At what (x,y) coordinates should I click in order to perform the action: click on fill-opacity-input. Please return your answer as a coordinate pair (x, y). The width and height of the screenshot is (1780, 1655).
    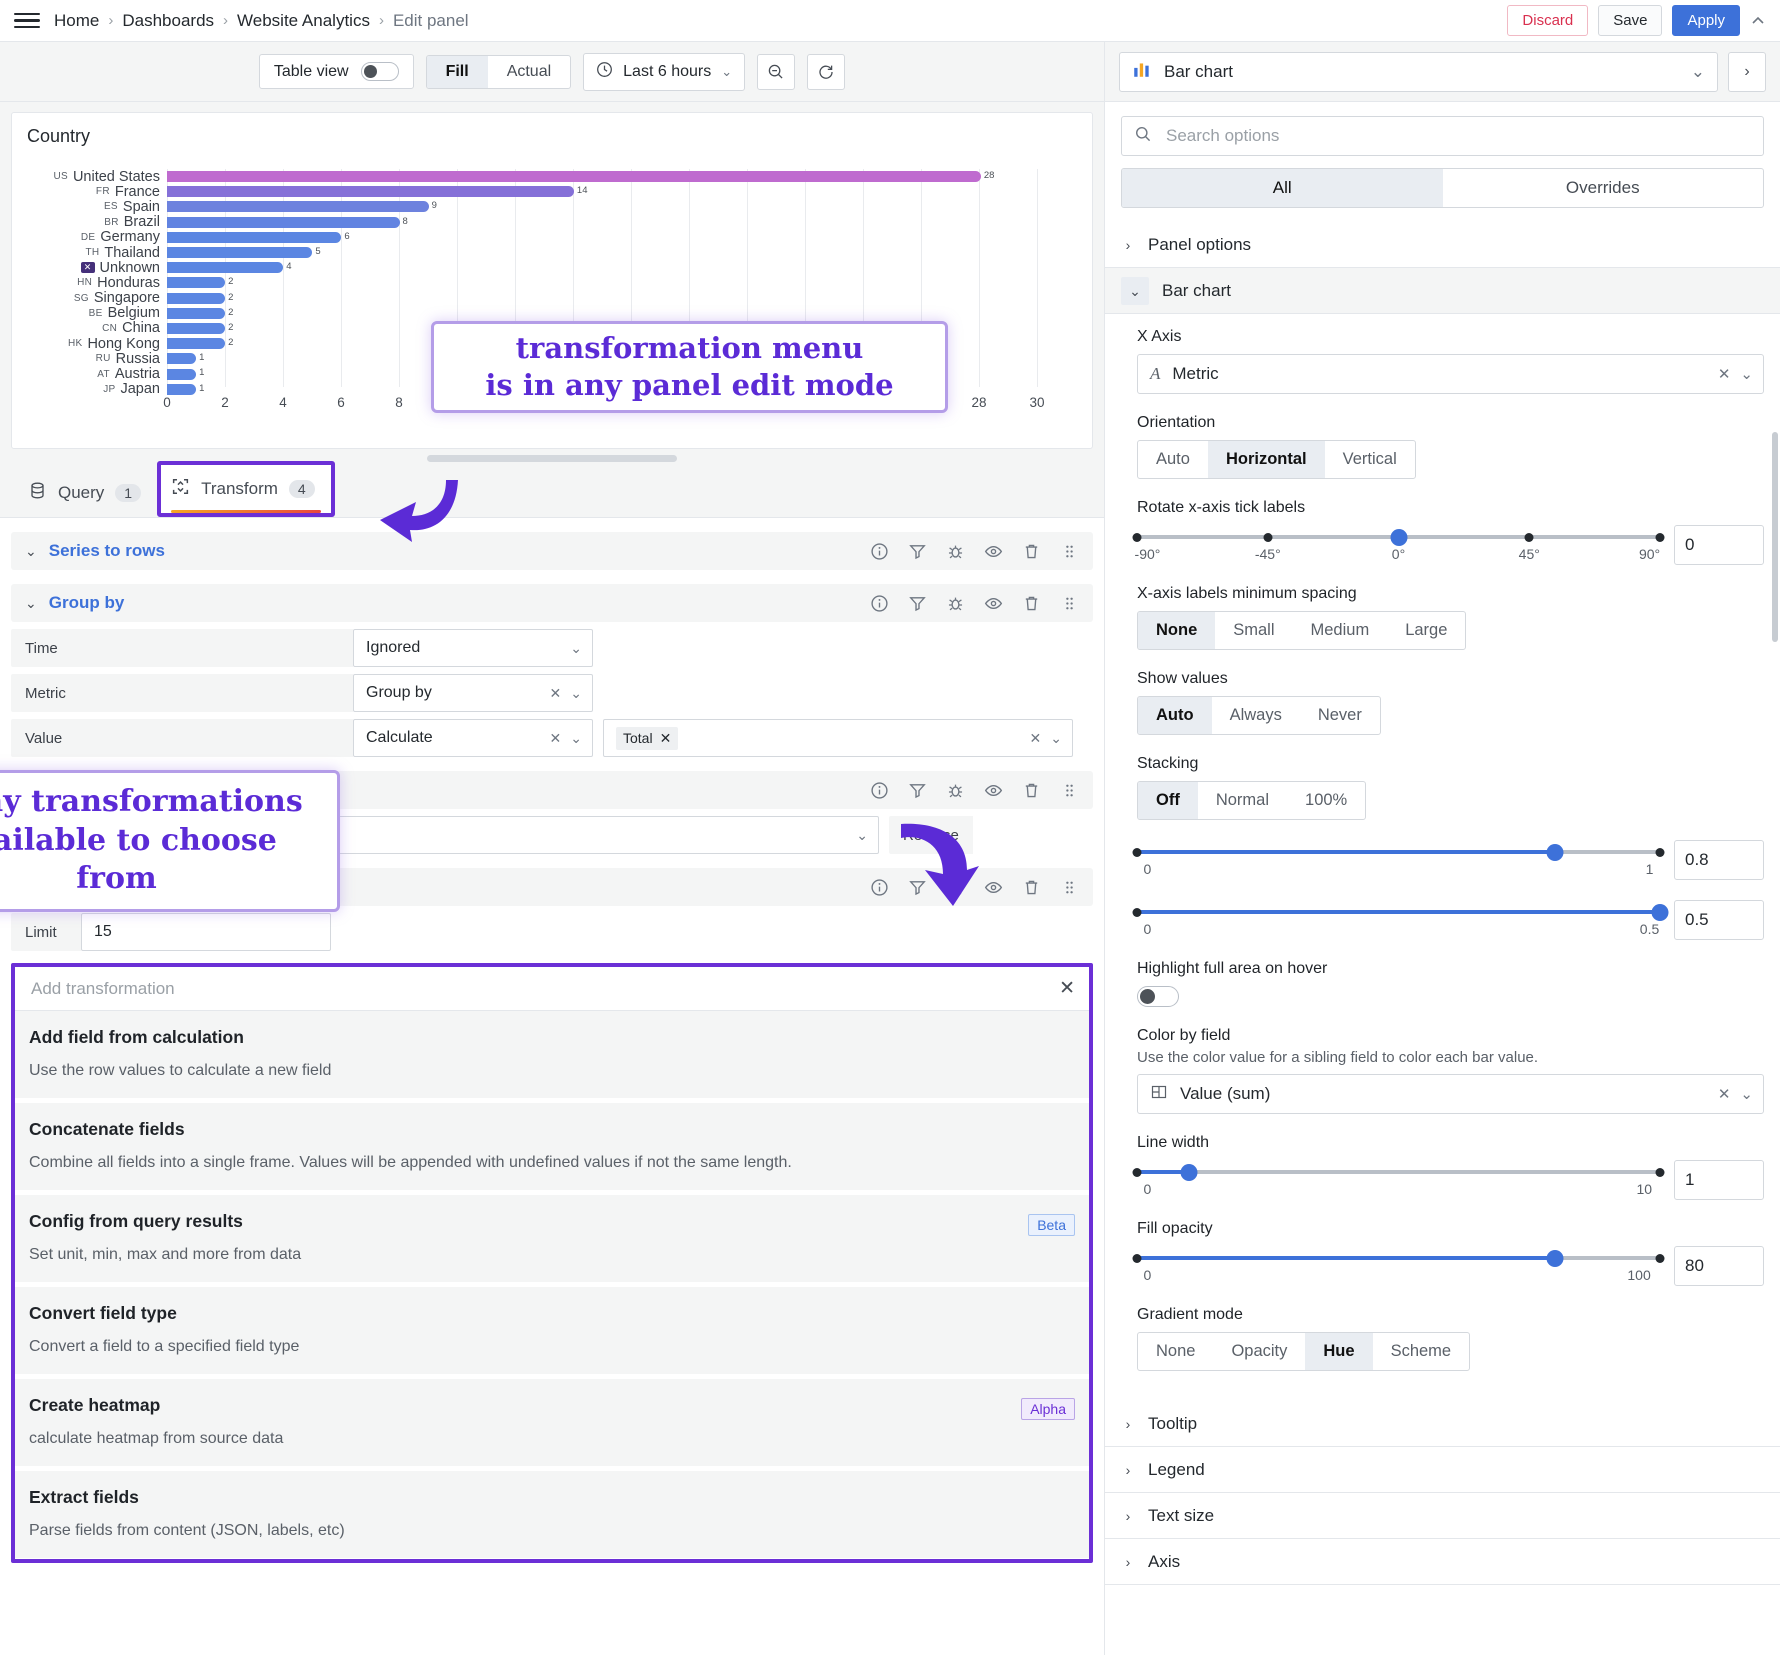
    Looking at the image, I should click on (1719, 1266).